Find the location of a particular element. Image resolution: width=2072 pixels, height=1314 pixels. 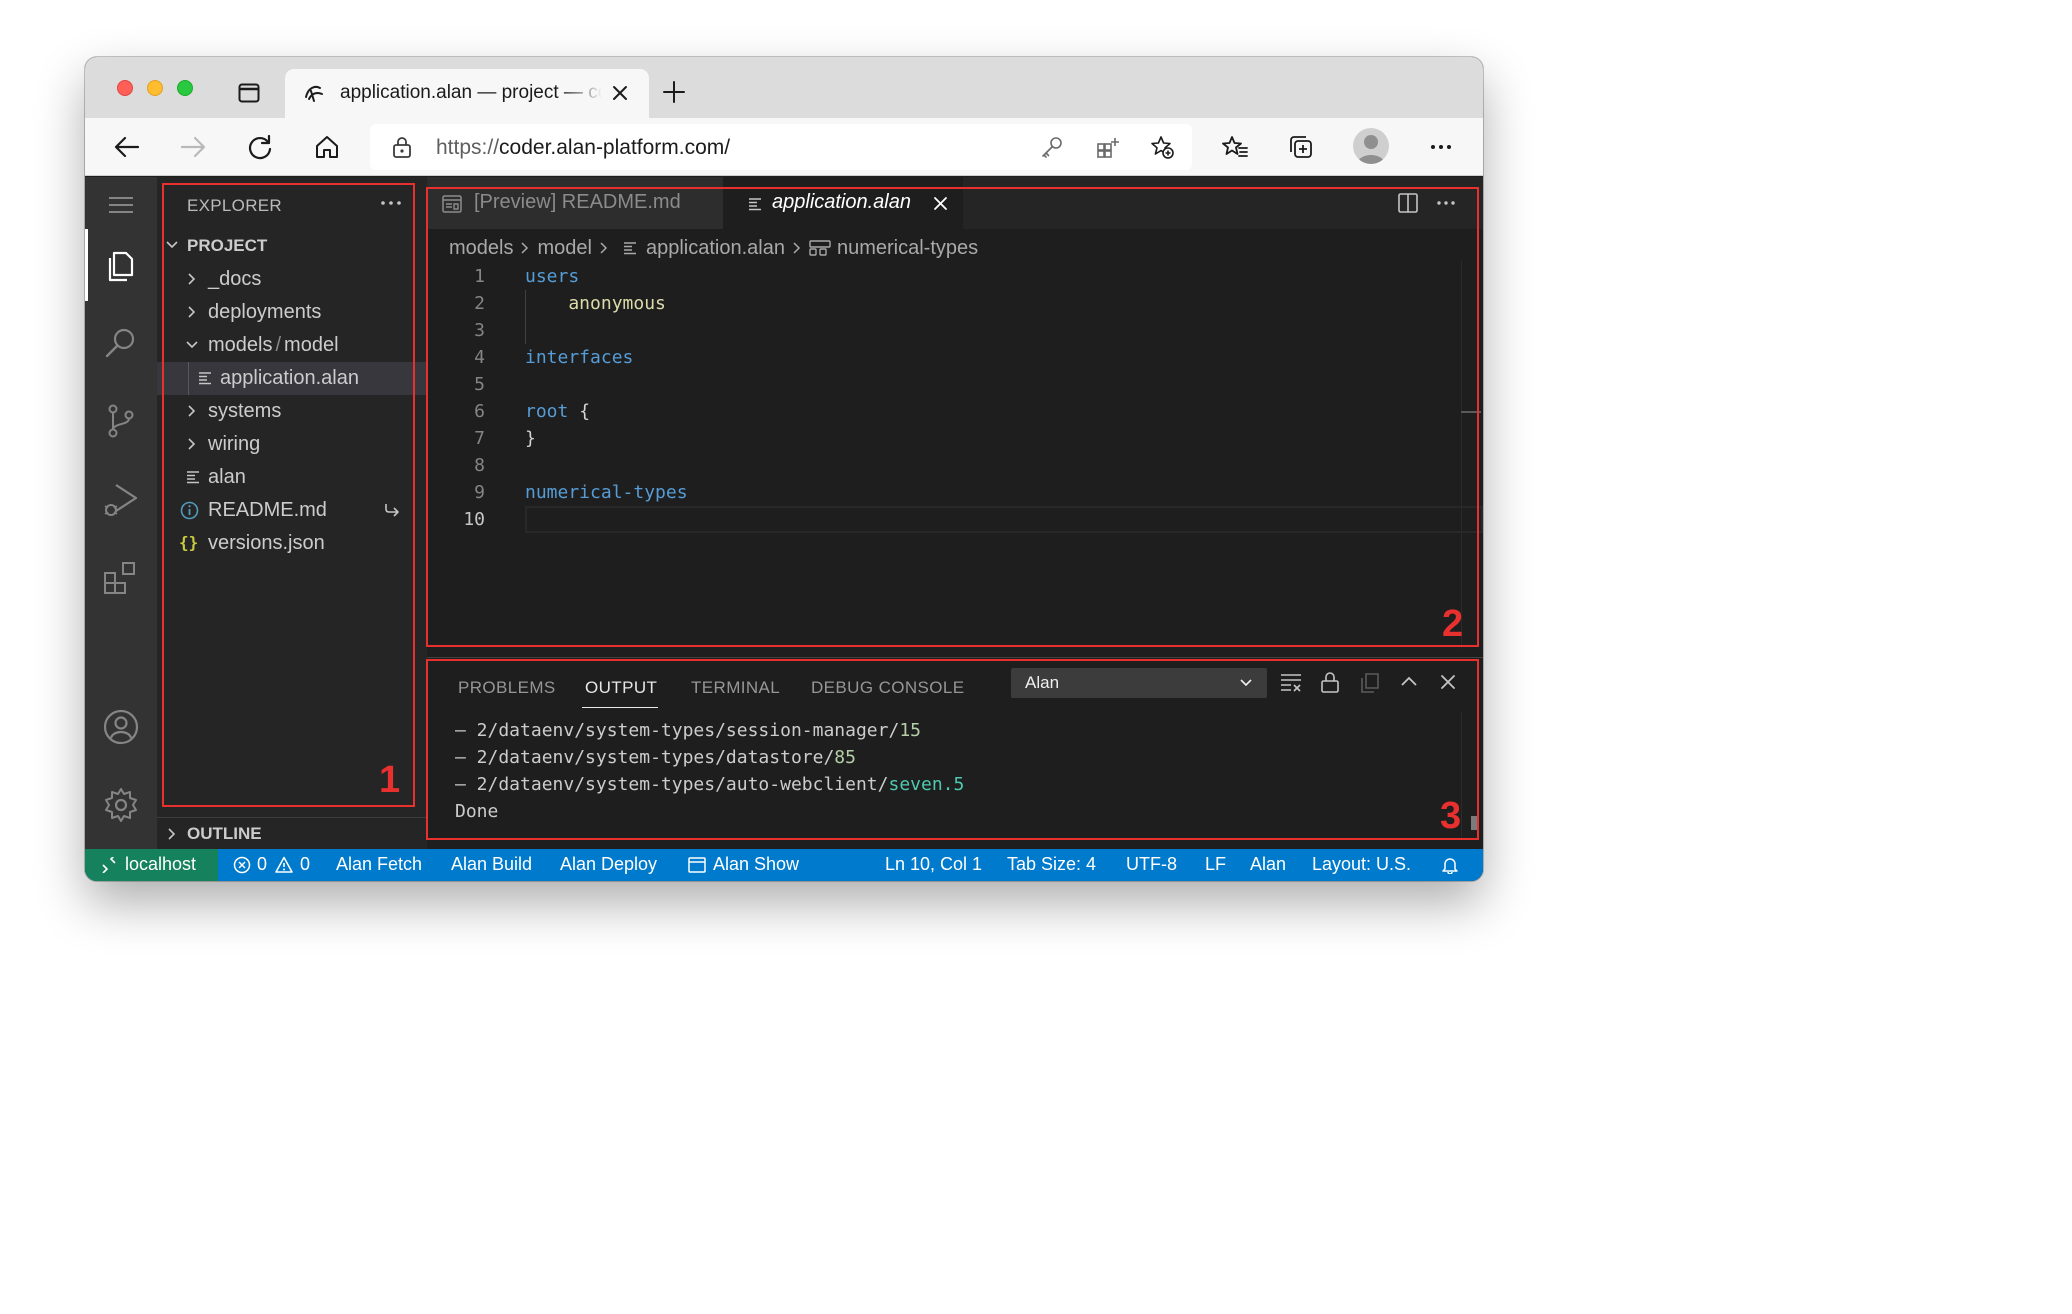

zoom-window-button is located at coordinates (185, 88).